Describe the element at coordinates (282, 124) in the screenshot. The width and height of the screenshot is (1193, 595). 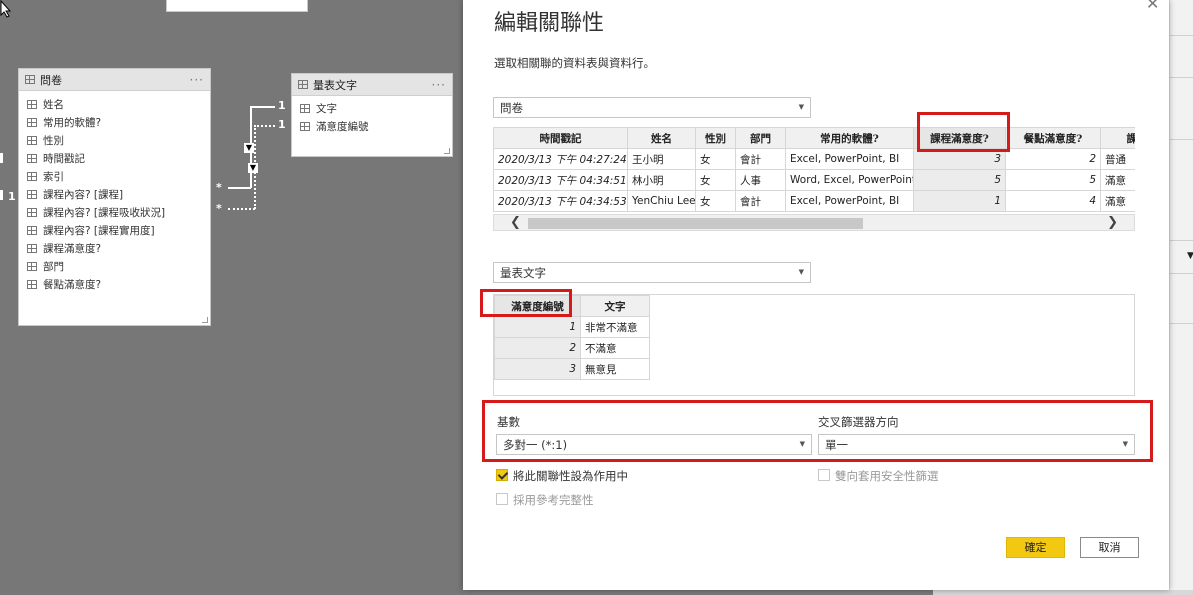
I see `relationship-one-label: 1` at that location.